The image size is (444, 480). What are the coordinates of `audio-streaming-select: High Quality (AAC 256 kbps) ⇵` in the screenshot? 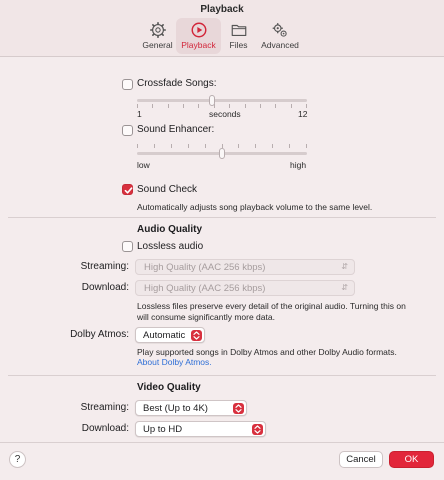 It's located at (245, 267).